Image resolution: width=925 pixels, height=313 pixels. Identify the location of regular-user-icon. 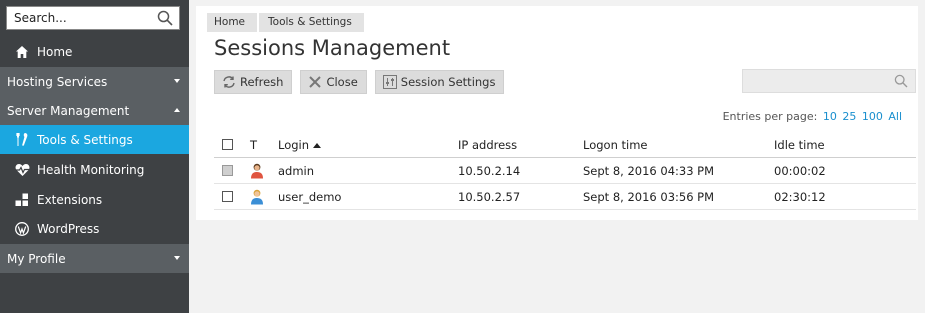
(257, 197).